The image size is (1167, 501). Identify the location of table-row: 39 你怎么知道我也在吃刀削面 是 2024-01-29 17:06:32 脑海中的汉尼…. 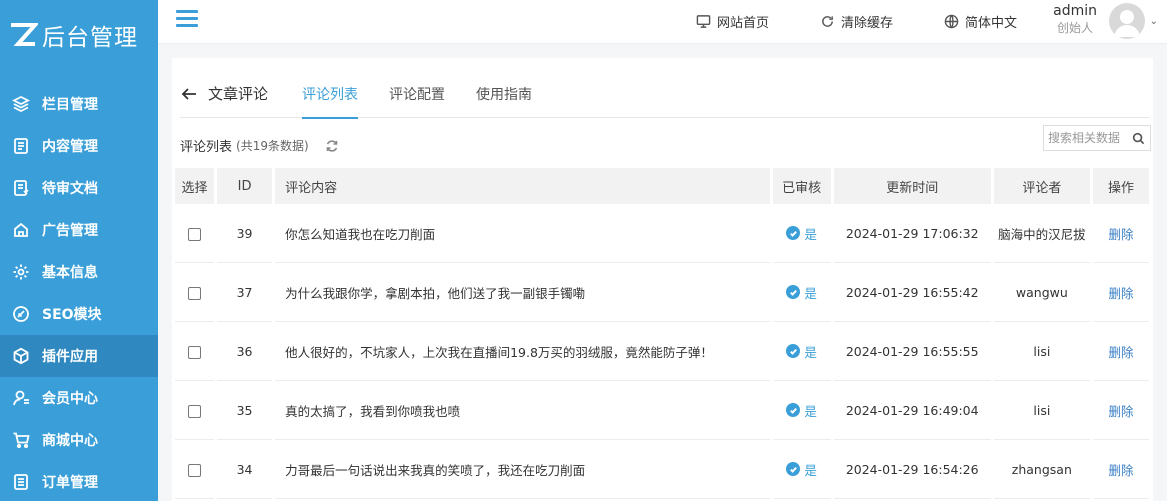
(662, 233).